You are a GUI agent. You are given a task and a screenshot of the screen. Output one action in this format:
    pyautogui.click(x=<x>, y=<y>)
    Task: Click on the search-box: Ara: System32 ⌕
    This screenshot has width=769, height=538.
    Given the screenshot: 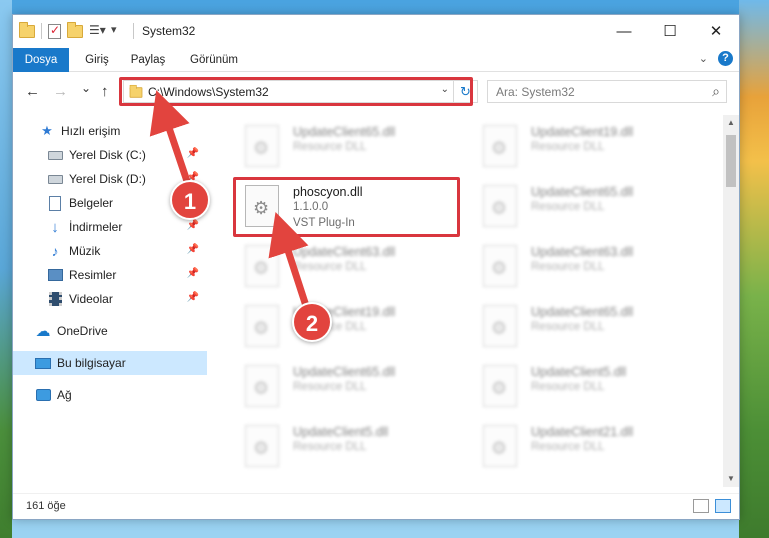 What is the action you would take?
    pyautogui.click(x=607, y=91)
    